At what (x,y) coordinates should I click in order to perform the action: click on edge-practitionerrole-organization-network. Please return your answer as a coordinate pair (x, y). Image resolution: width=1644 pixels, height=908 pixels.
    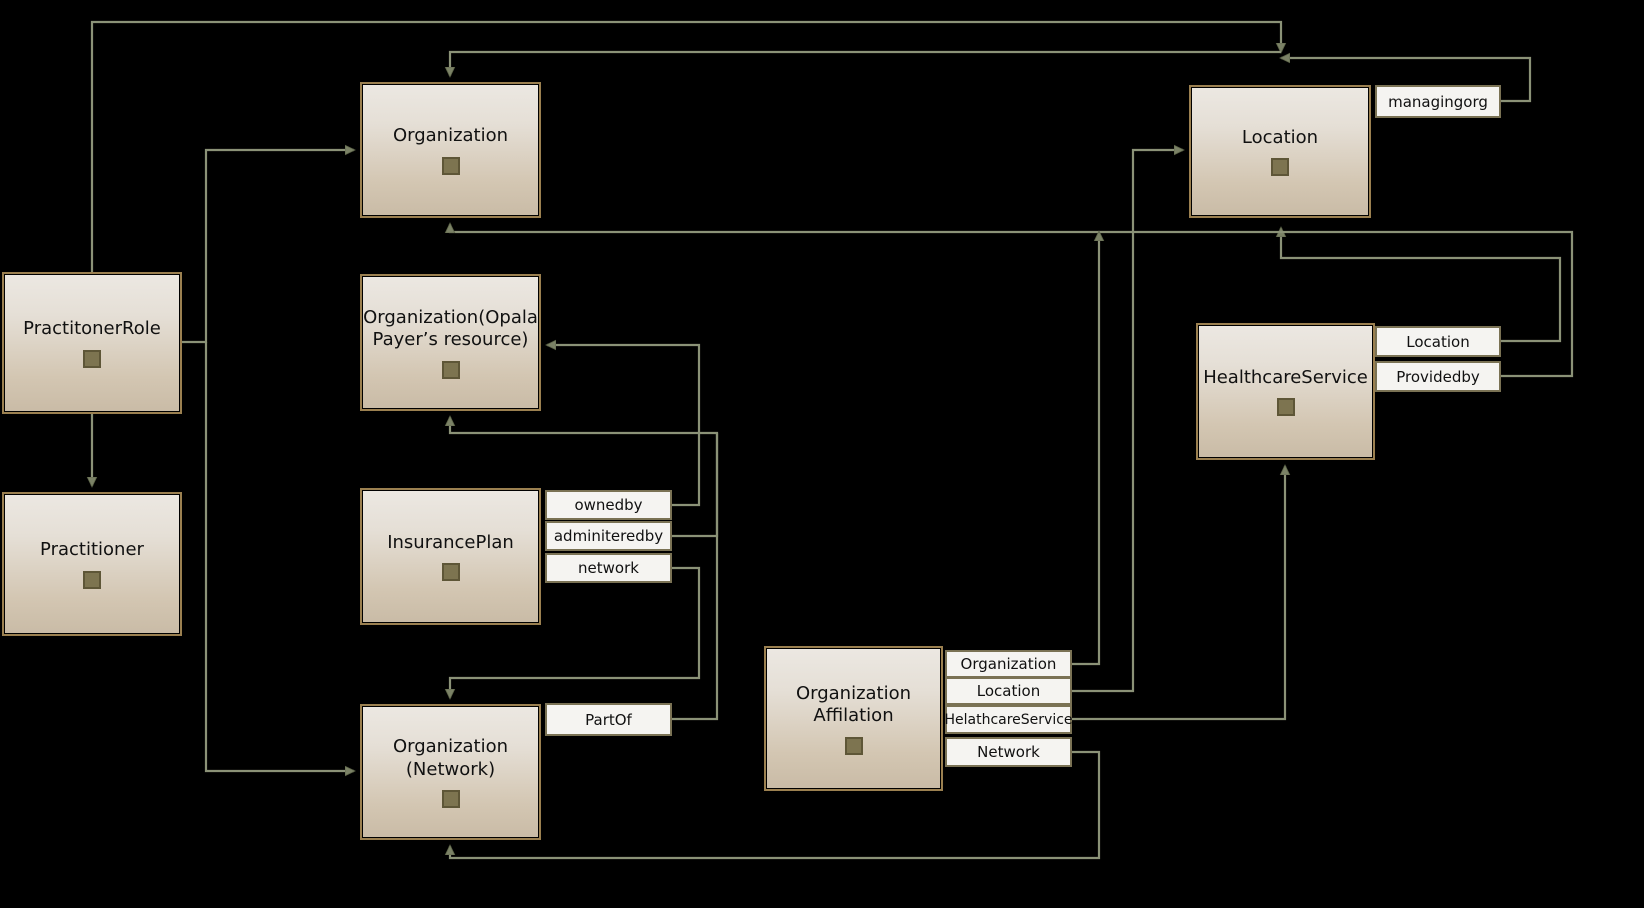
    Looking at the image, I should click on (279, 556).